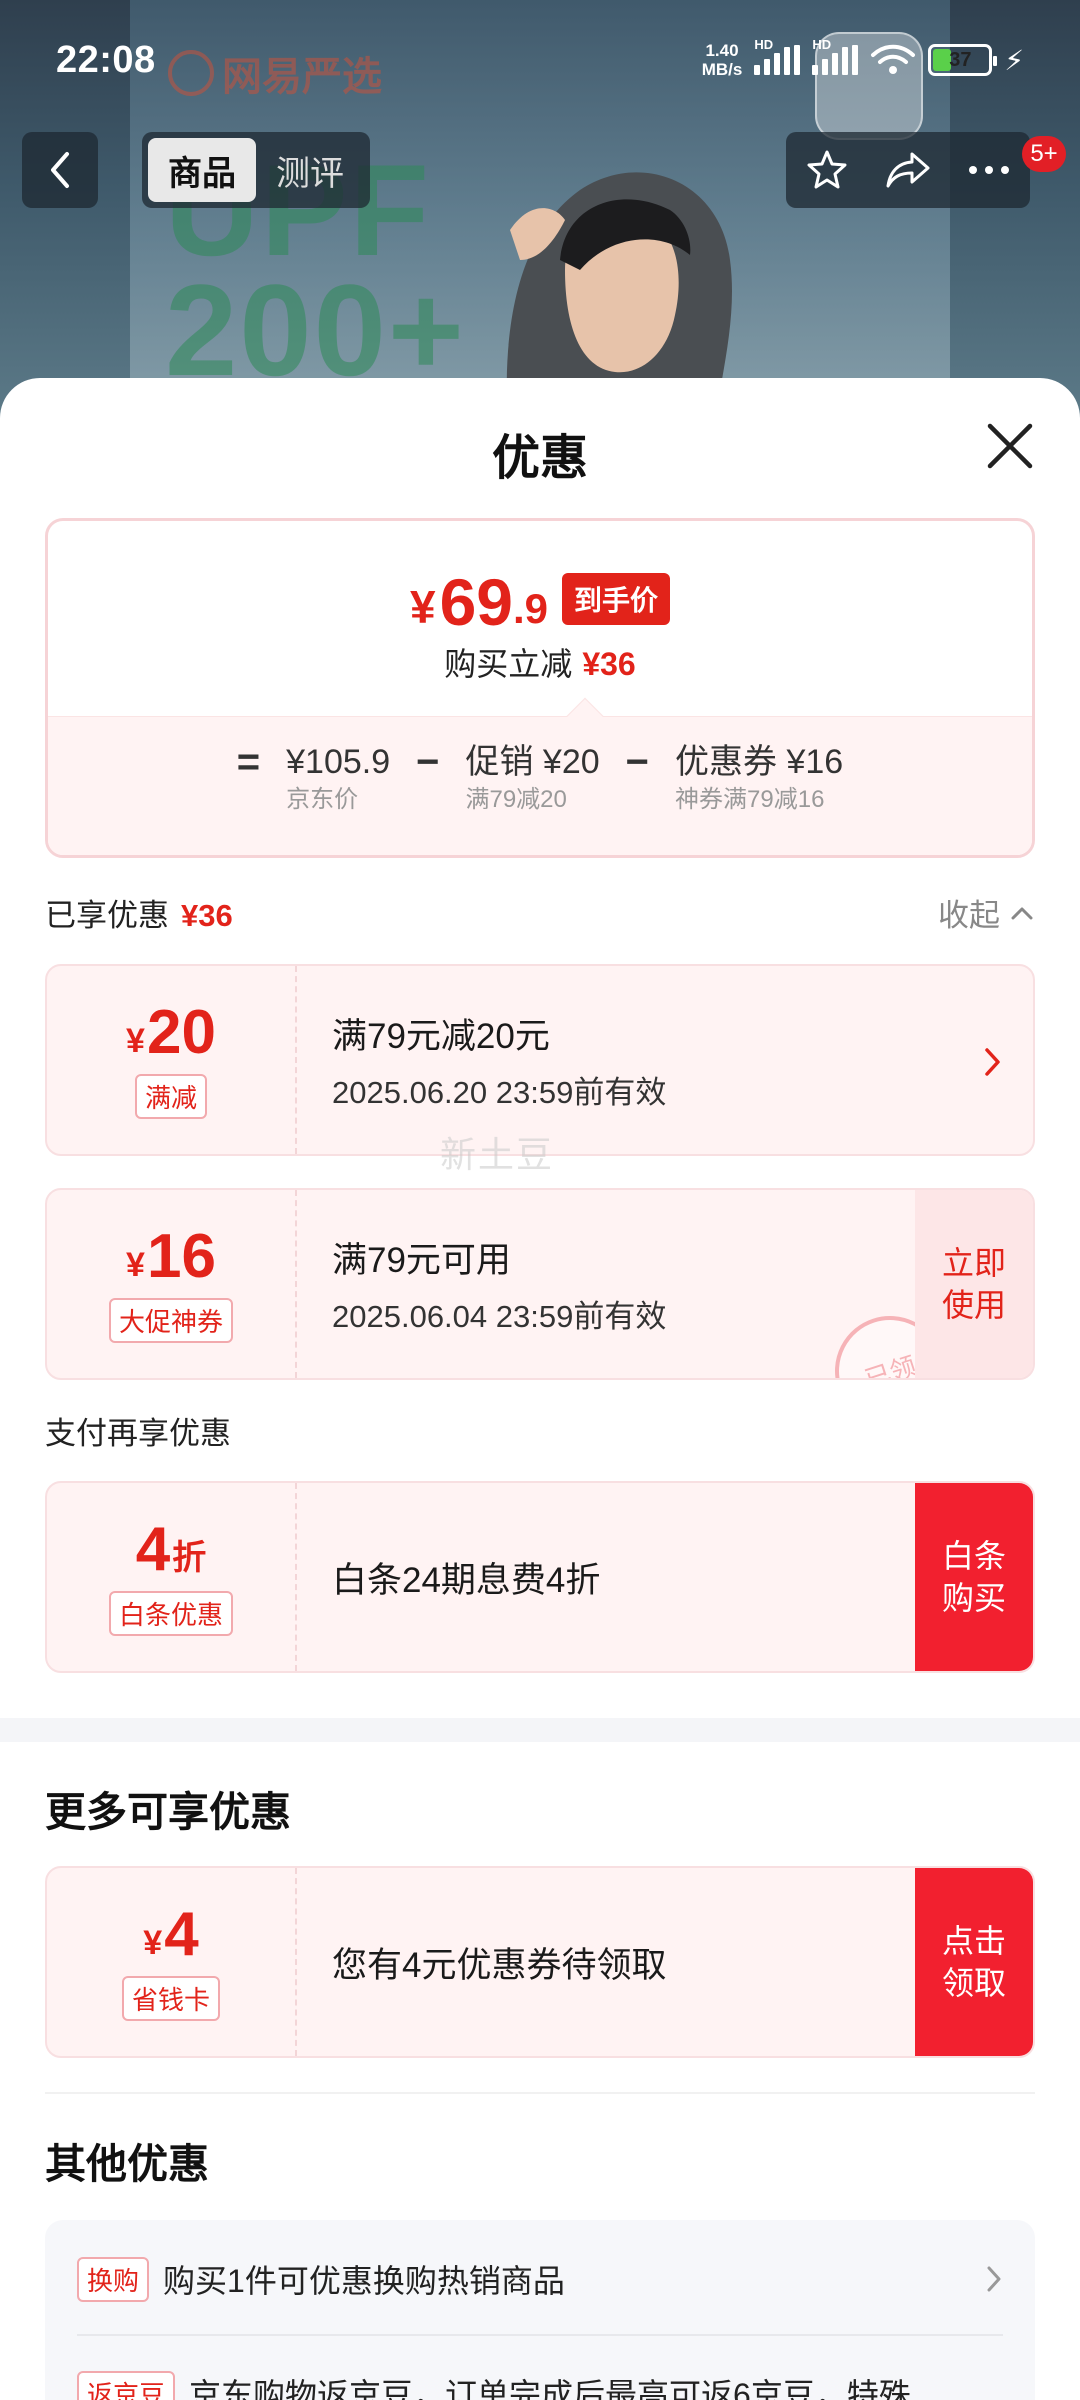  What do you see at coordinates (107, 915) in the screenshot?
I see `enjoyed-label-text: 已享优惠` at bounding box center [107, 915].